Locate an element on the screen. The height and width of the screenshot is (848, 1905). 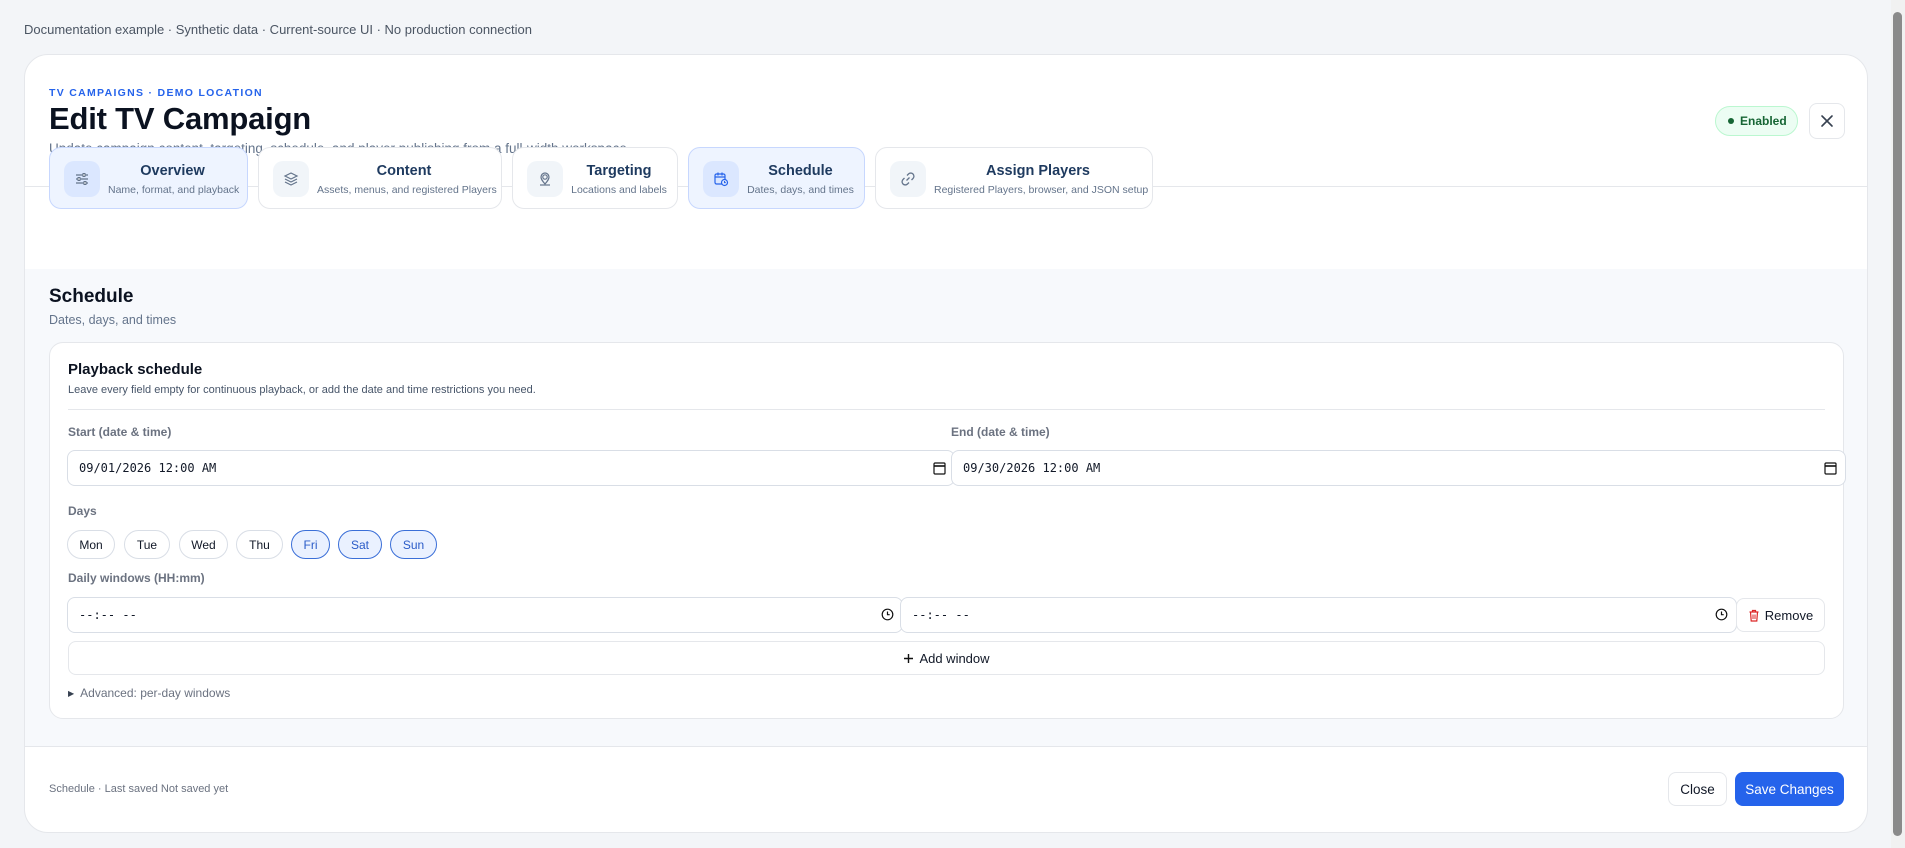
tab-schedule: Schedule Dates, days, and times is located at coordinates (776, 178).